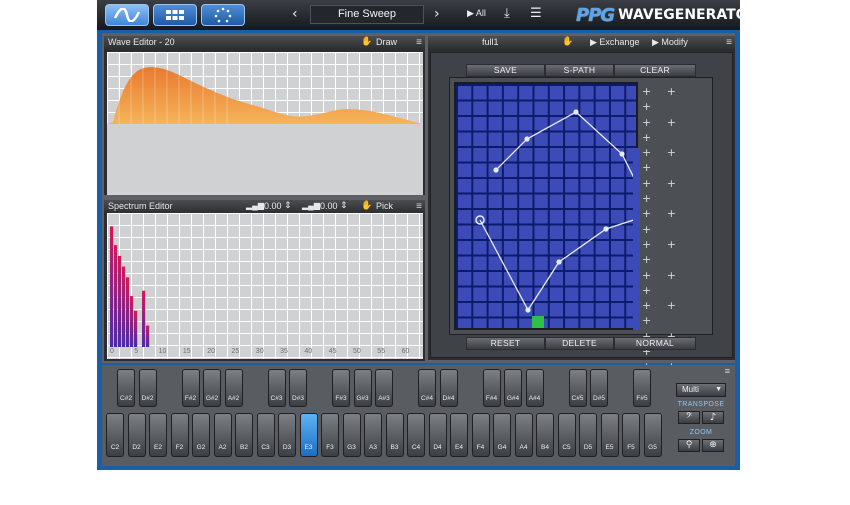 The height and width of the screenshot is (505, 850). What do you see at coordinates (480, 435) in the screenshot?
I see `white-key-f4: F4` at bounding box center [480, 435].